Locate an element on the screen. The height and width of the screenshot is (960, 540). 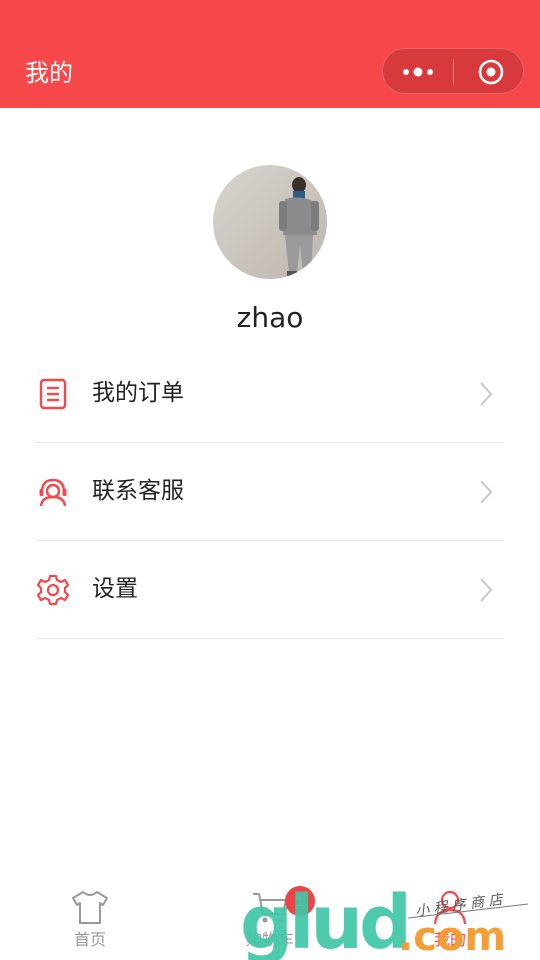
tab-home: 首页 is located at coordinates (90, 920).